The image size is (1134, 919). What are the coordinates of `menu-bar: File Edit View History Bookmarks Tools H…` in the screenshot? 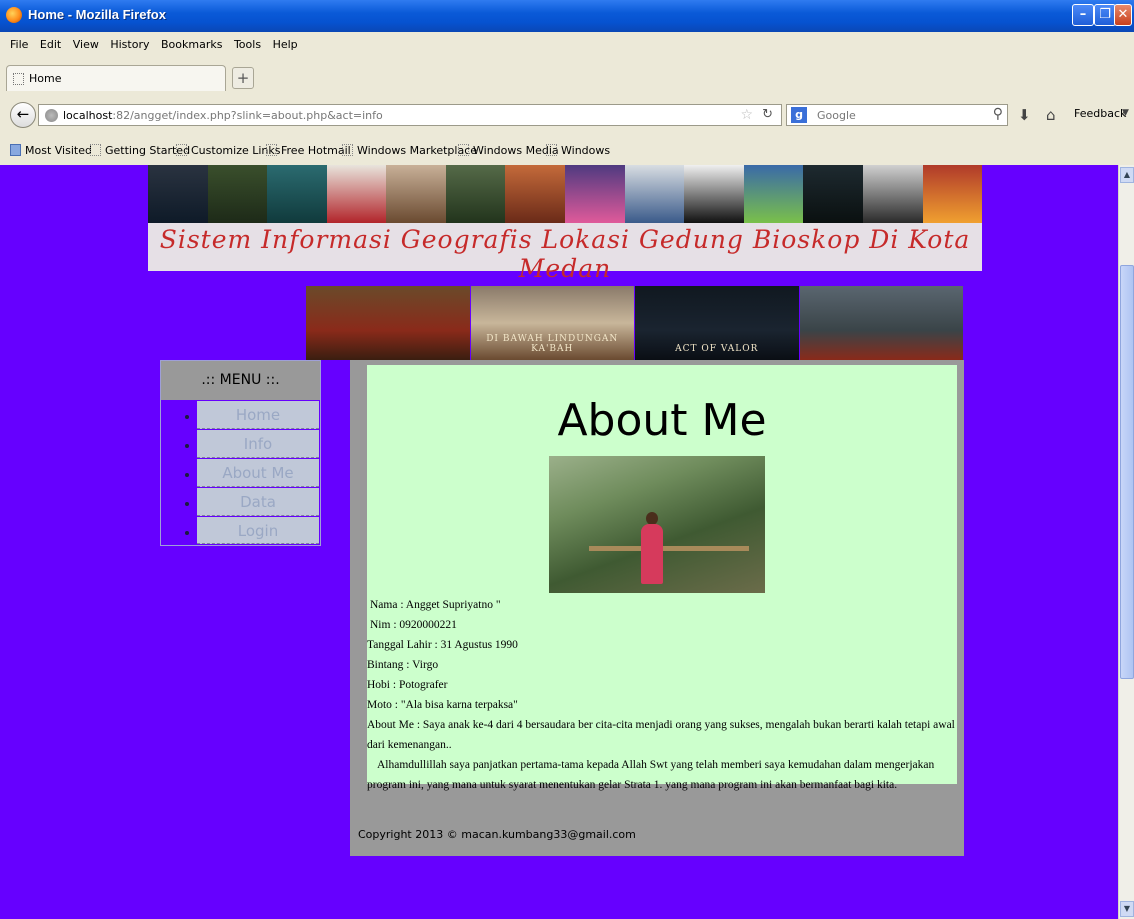 It's located at (567, 49).